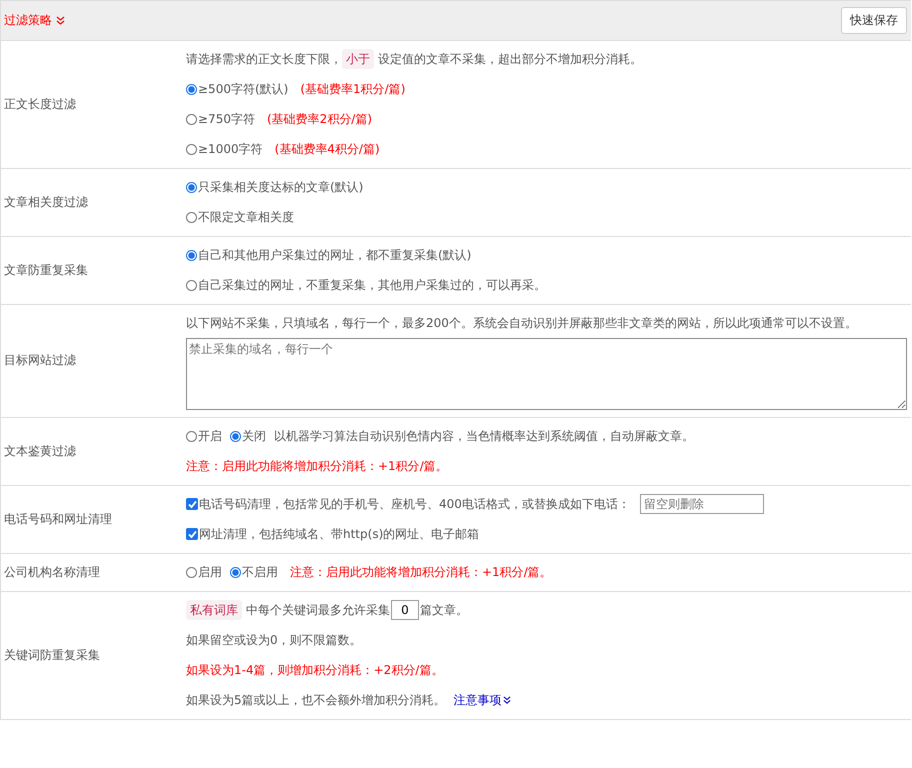 This screenshot has height=768, width=912. Describe the element at coordinates (52, 572) in the screenshot. I see `row-label: 公司机构名称清理` at that location.